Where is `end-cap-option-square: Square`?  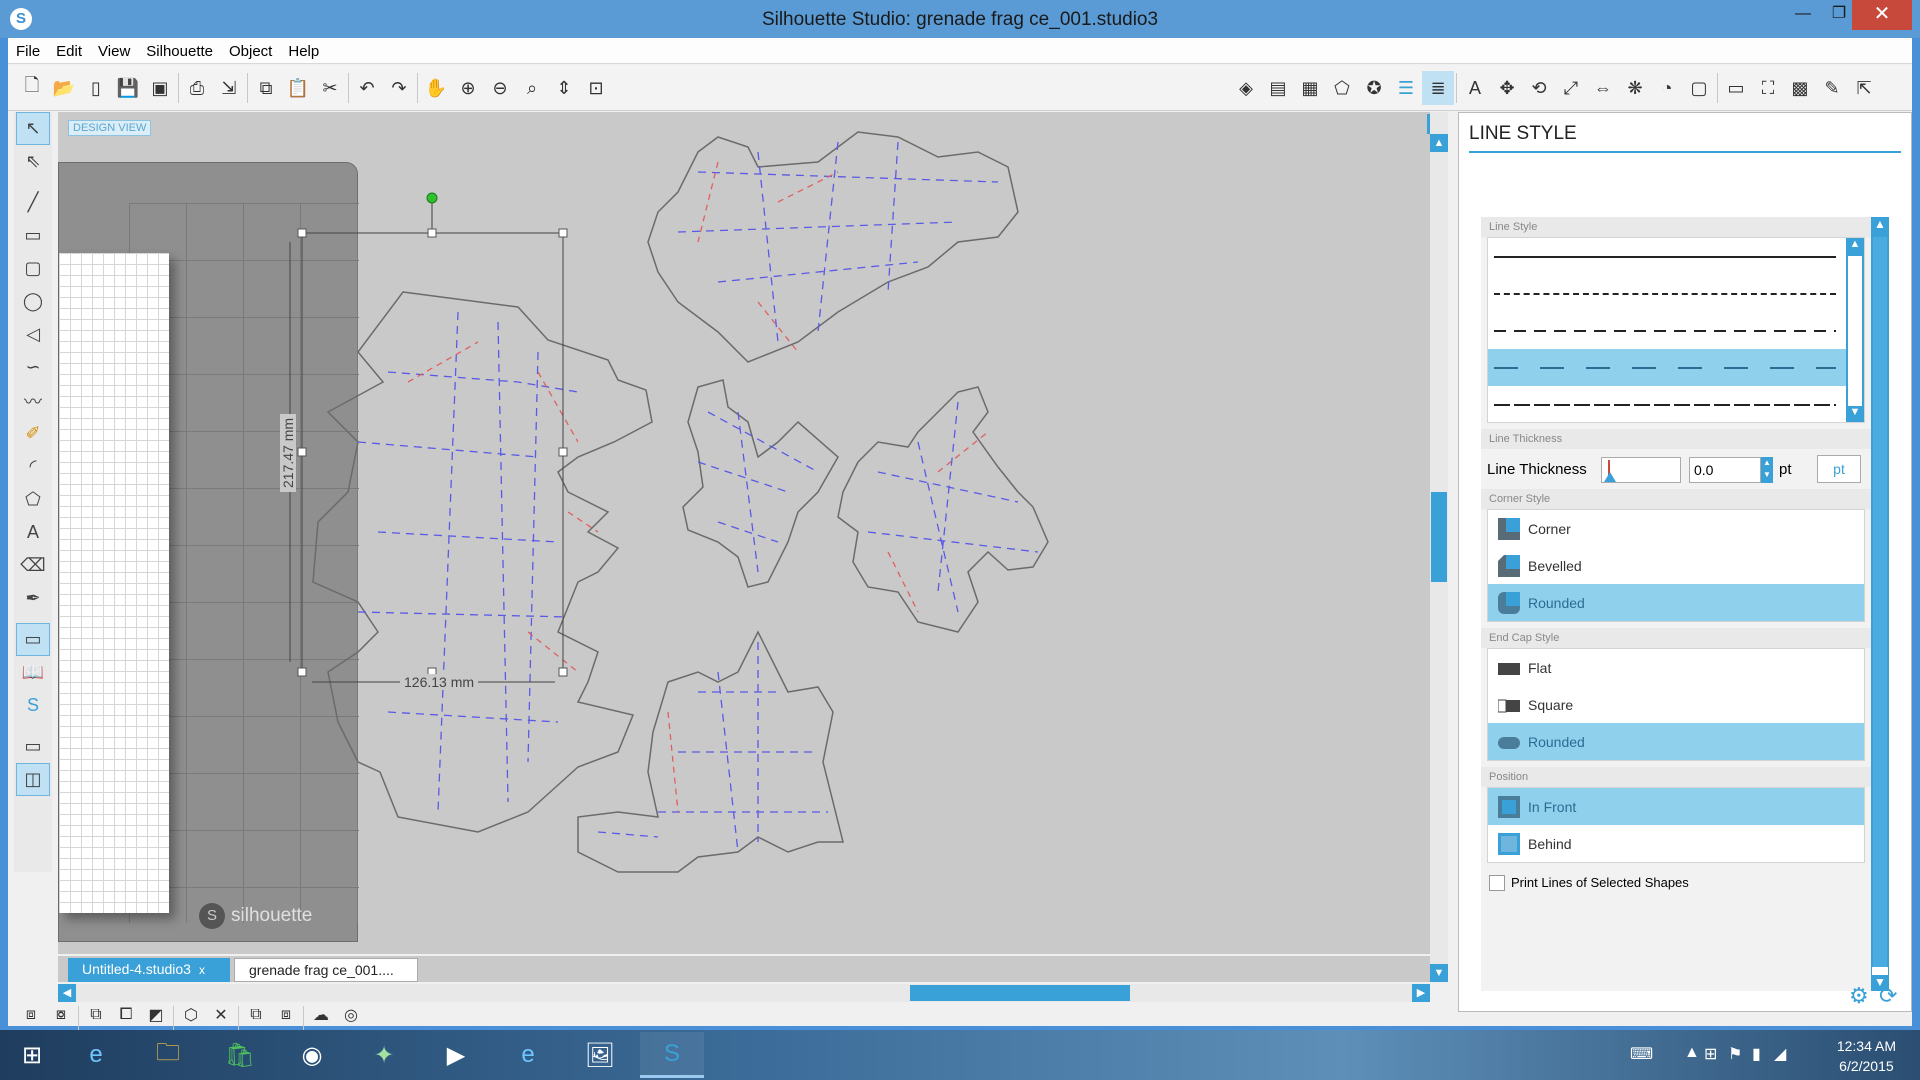
end-cap-option-square: Square is located at coordinates (1676, 704).